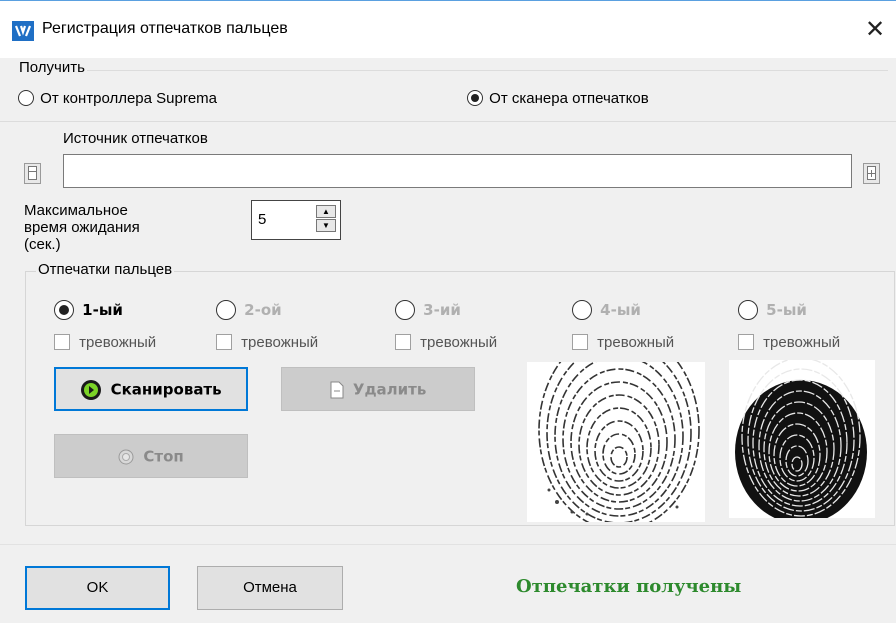 This screenshot has width=896, height=623. I want to click on ok-button: OK, so click(97, 588).